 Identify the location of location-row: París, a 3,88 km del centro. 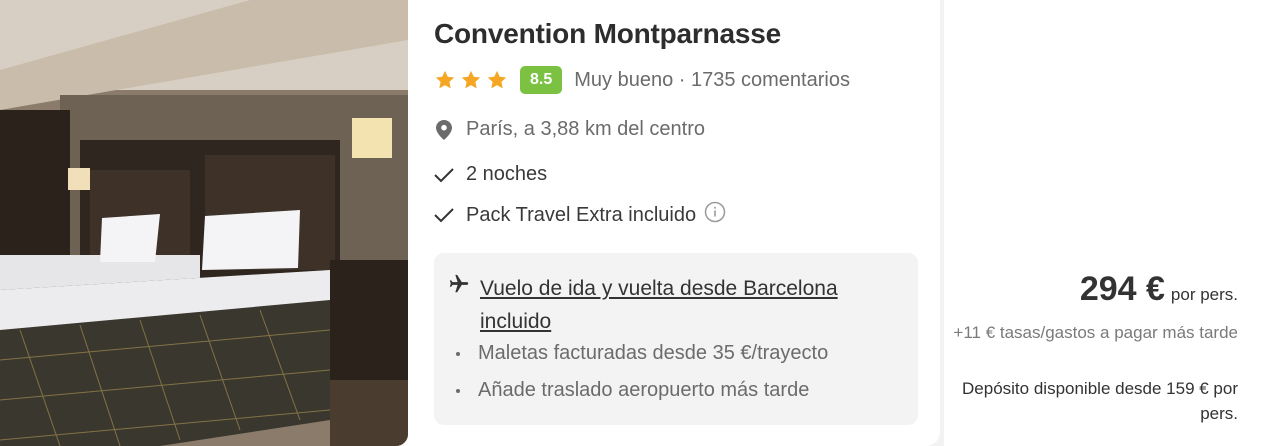
(569, 129).